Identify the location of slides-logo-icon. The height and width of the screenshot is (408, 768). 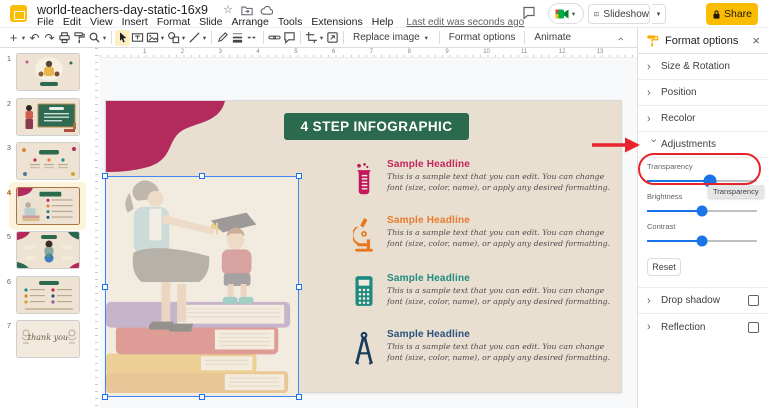
(18, 13).